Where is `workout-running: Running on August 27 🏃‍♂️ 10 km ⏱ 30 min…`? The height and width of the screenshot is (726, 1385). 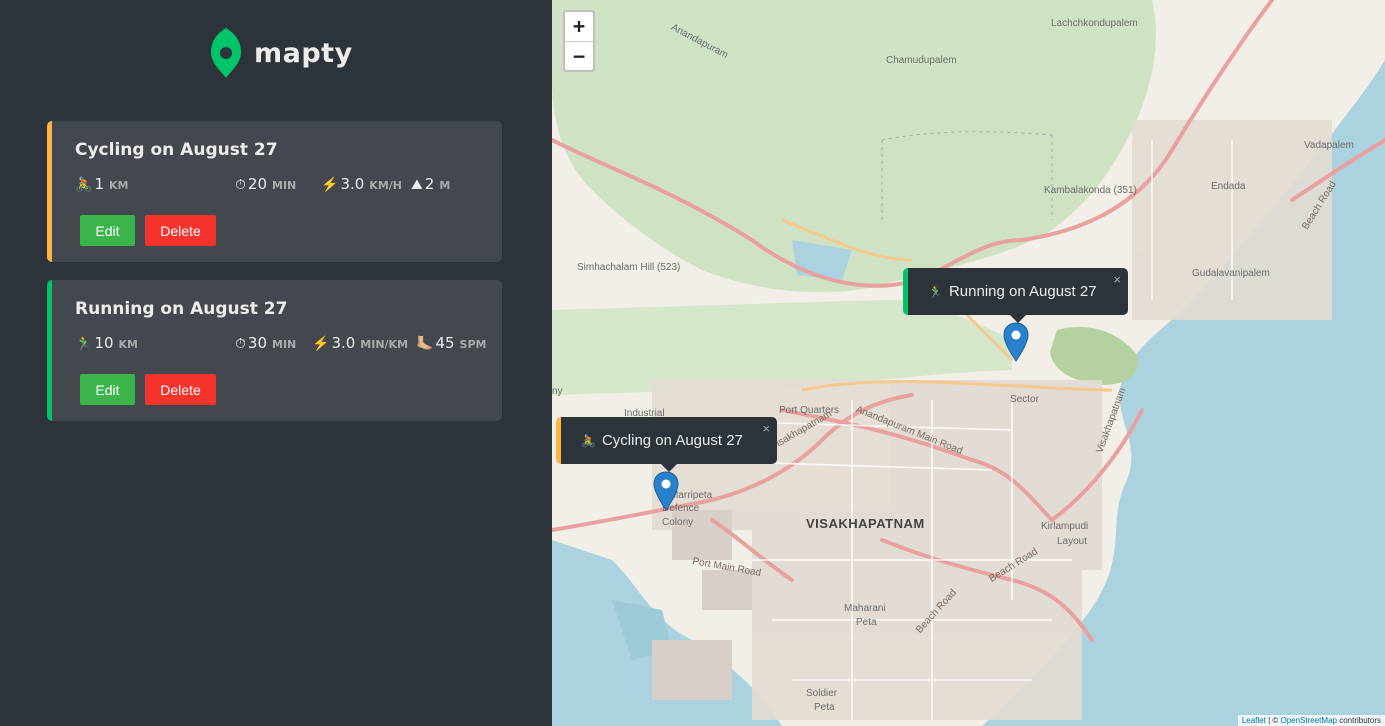 workout-running: Running on August 27 🏃‍♂️ 10 km ⏱ 30 min… is located at coordinates (274, 350).